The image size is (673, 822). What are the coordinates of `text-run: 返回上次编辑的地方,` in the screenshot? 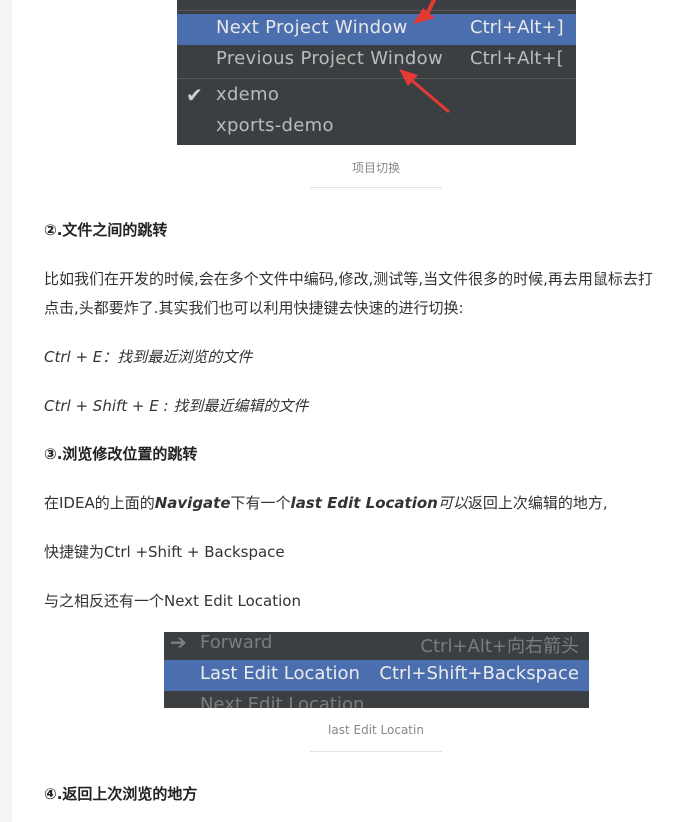 It's located at (537, 503).